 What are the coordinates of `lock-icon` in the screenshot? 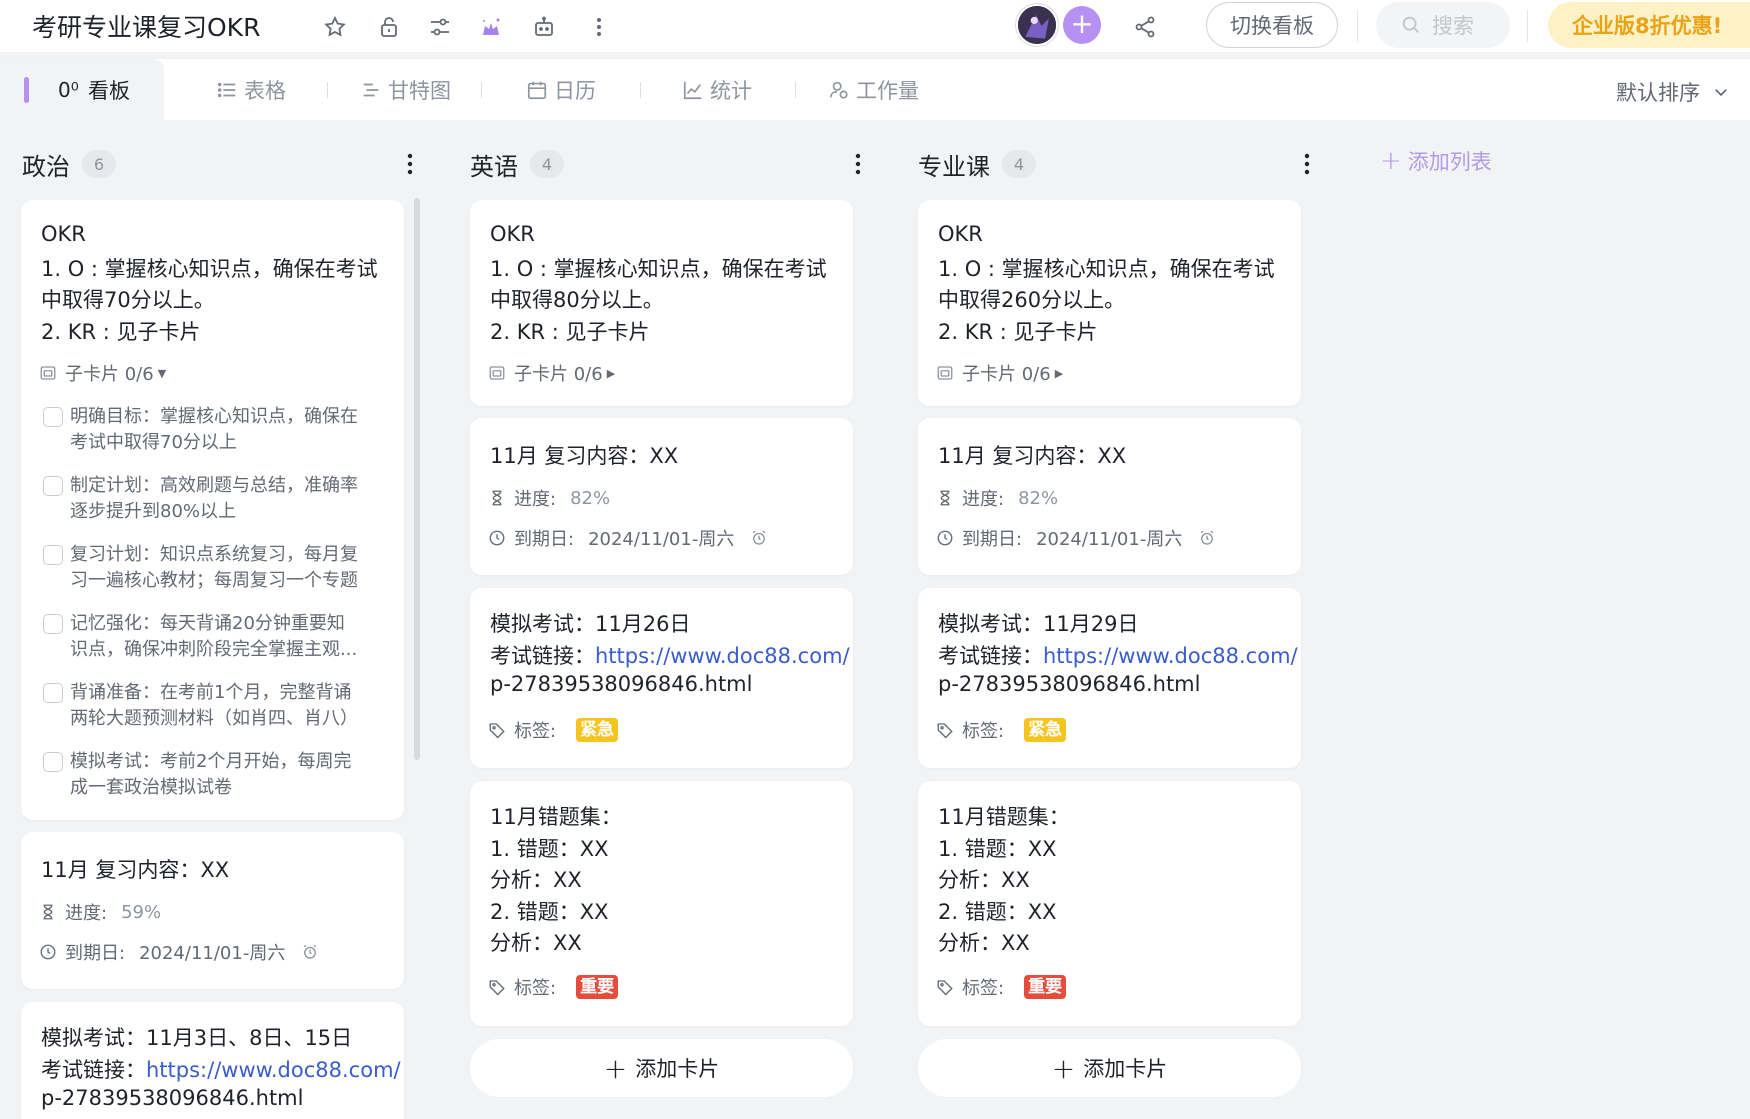 It's located at (389, 27).